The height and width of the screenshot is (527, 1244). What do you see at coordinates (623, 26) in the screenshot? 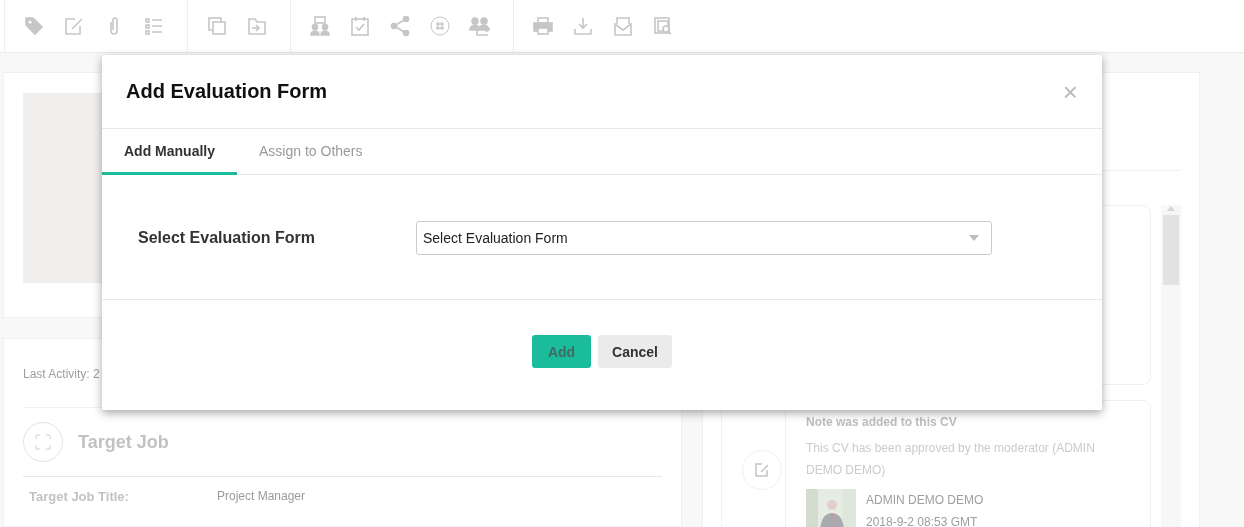
I see `envelope-picture-icon` at bounding box center [623, 26].